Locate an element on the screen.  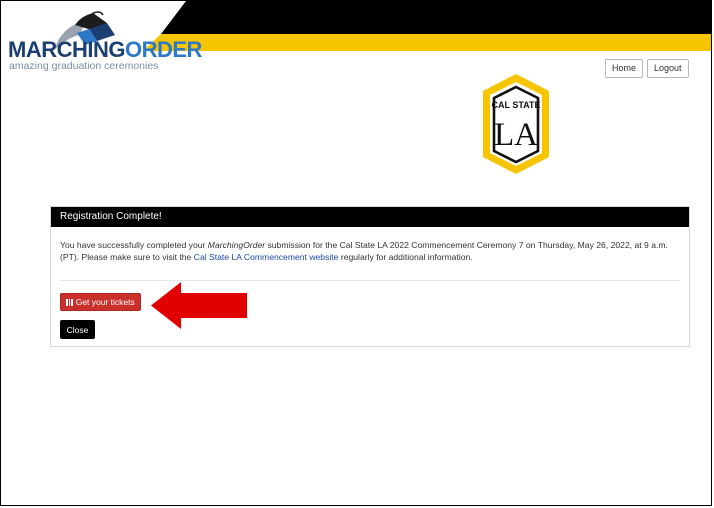
brand-name-marching: MARCHING is located at coordinates (67, 49).